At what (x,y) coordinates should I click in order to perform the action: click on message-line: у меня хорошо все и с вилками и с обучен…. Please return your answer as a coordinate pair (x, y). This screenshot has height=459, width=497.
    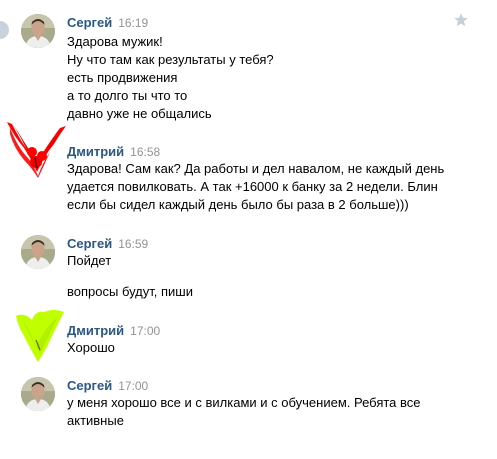
    Looking at the image, I should click on (244, 402).